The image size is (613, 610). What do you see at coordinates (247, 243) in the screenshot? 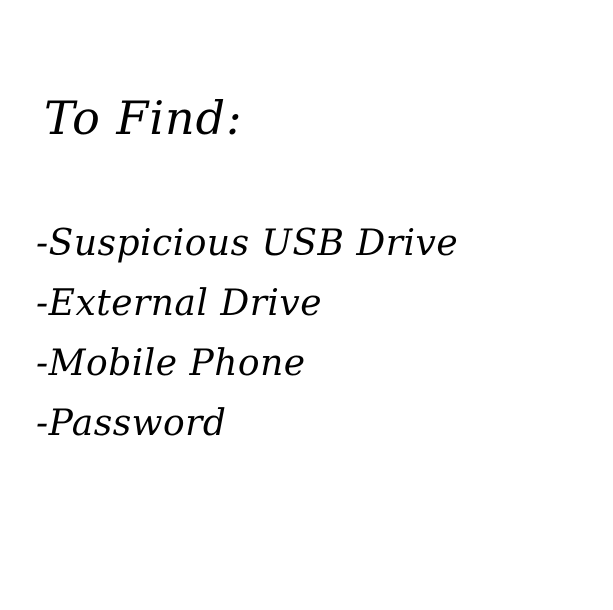
I see `list-item: -Suspicious USB Drive` at bounding box center [247, 243].